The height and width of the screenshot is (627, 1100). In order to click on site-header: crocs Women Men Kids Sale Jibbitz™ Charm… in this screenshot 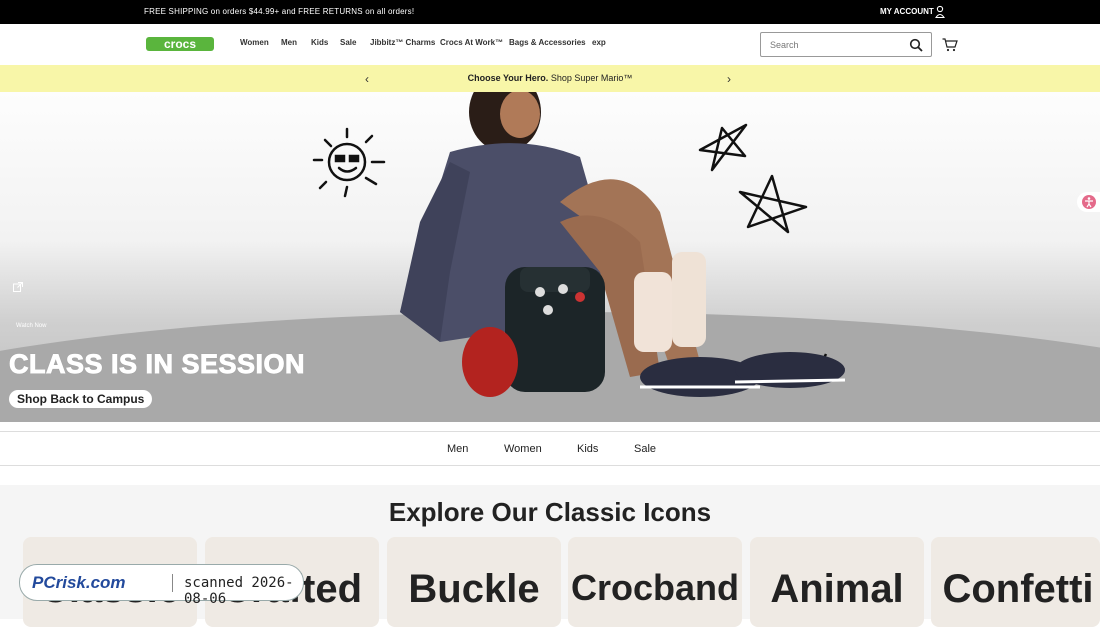, I will do `click(550, 44)`.